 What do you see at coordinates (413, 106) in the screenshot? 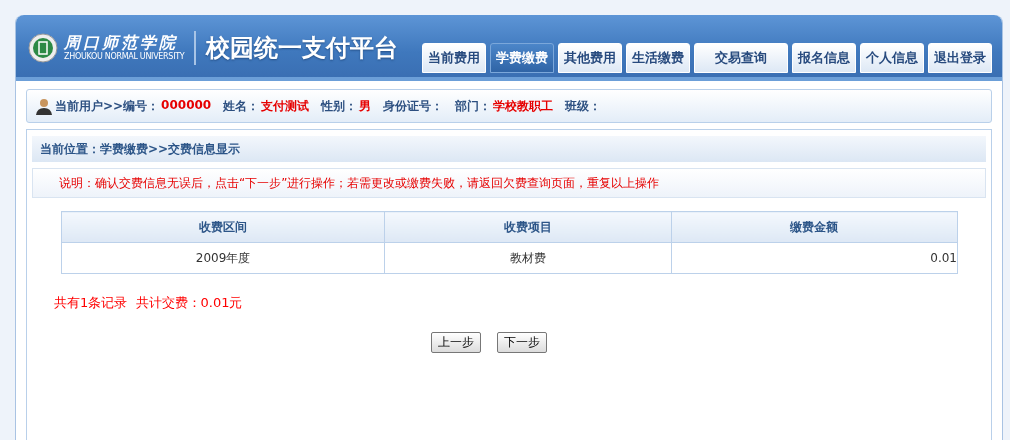
I see `user-field-label: 身份证号：` at bounding box center [413, 106].